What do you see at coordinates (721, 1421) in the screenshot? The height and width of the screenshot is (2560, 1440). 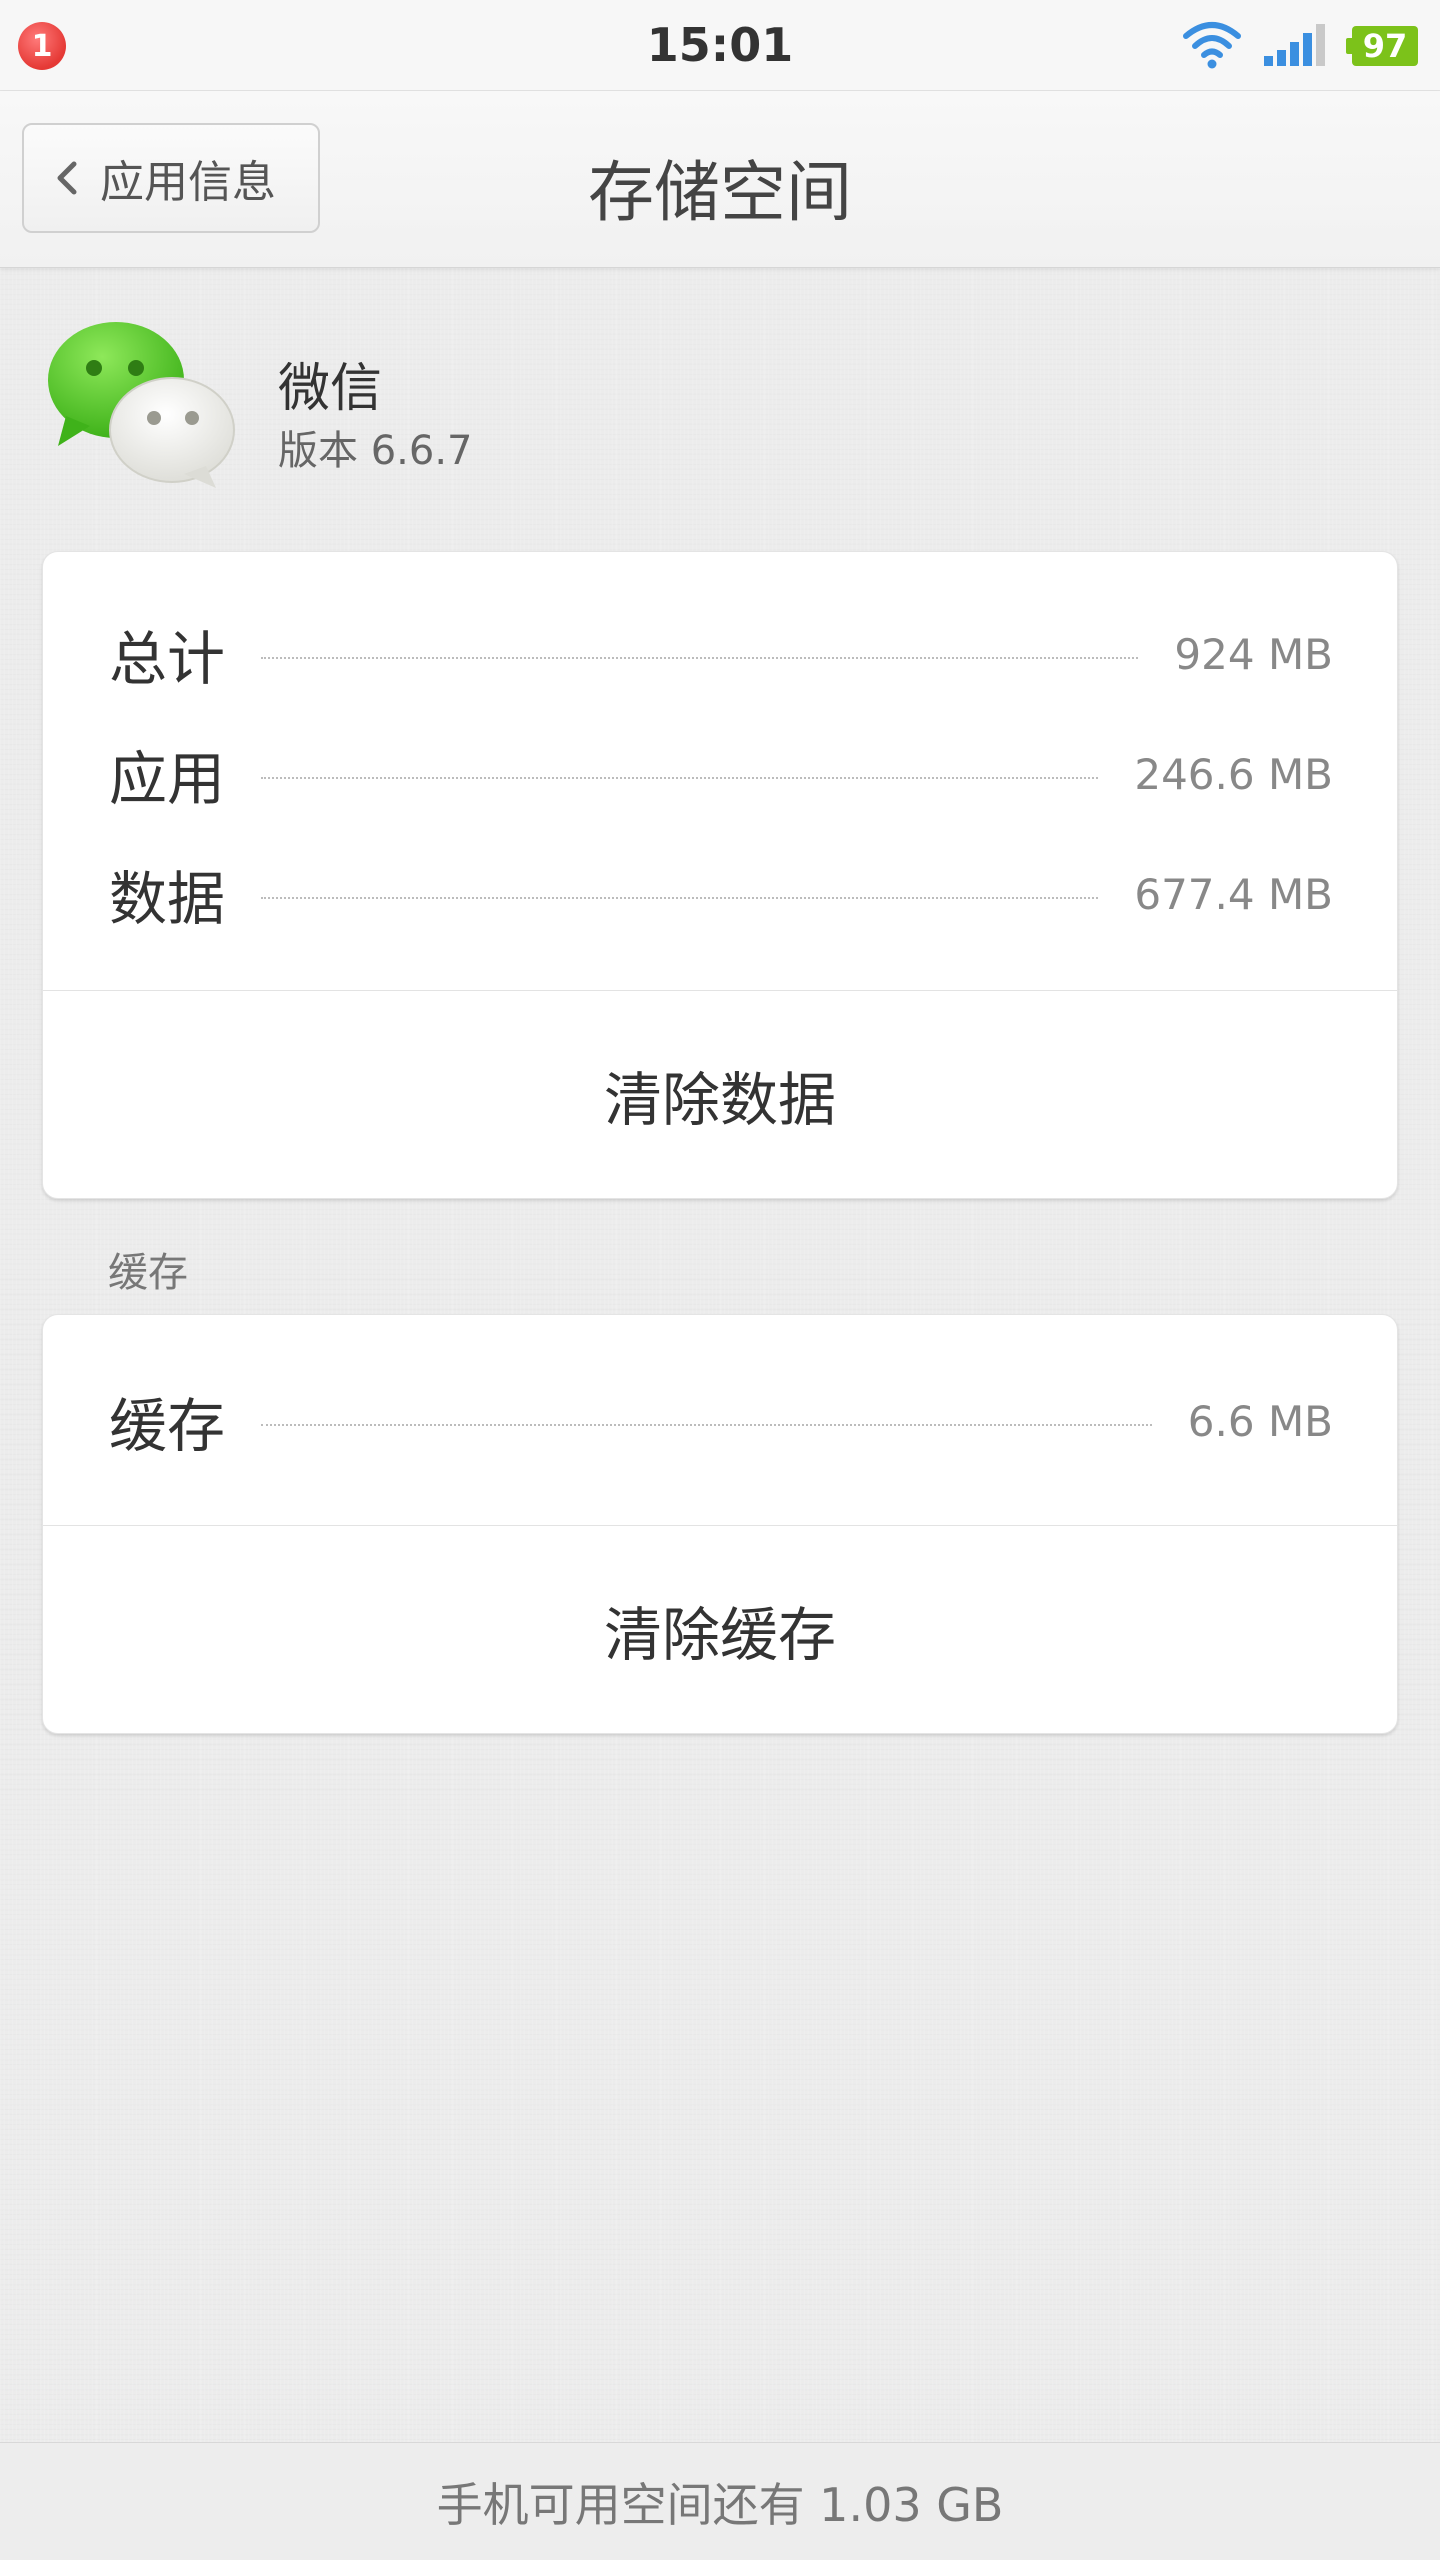 I see `cache-row: 缓存 6.6 MB` at bounding box center [721, 1421].